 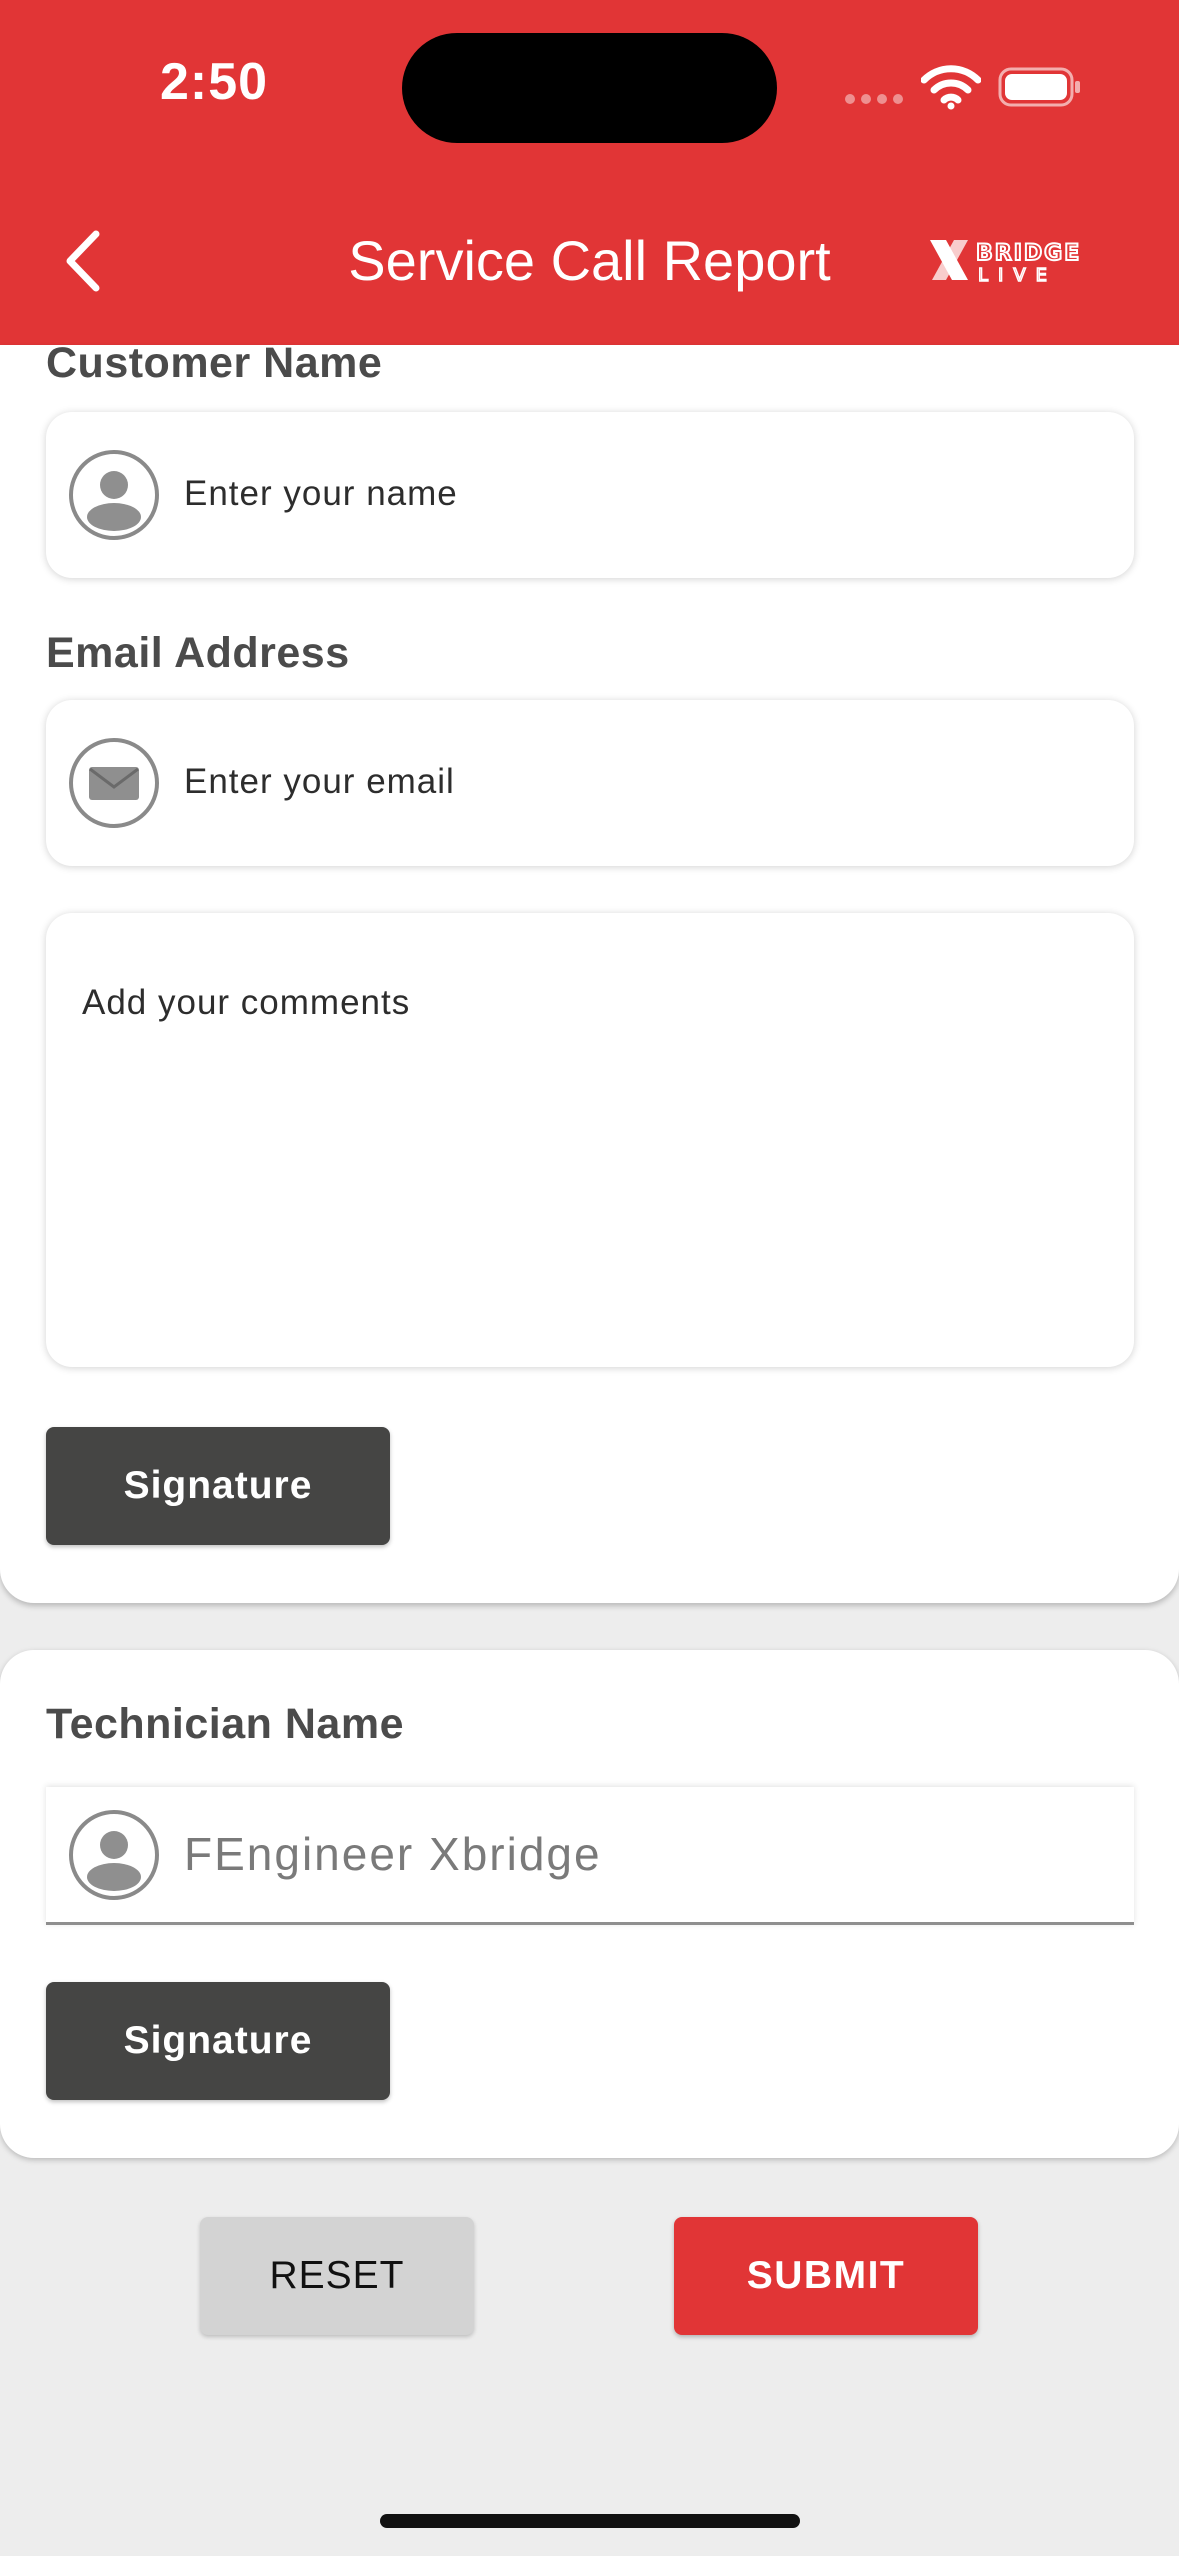 What do you see at coordinates (589, 172) in the screenshot?
I see `app-header: 2:50 Service Call Report BRIDGE LIVE` at bounding box center [589, 172].